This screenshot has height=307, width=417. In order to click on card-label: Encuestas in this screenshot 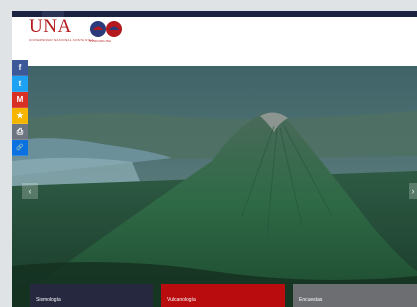, I will do `click(311, 300)`.